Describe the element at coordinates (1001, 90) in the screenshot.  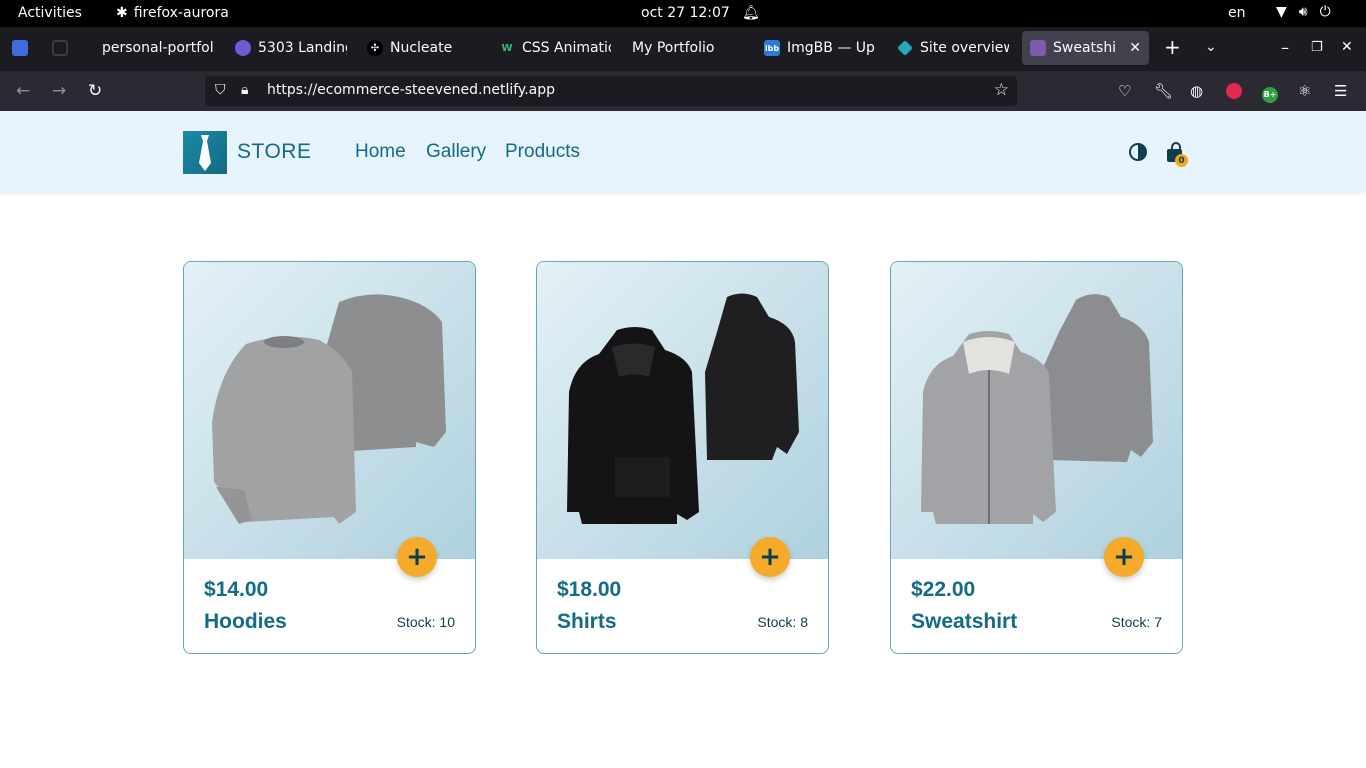
I see `bookmark-star-icon: ☆` at that location.